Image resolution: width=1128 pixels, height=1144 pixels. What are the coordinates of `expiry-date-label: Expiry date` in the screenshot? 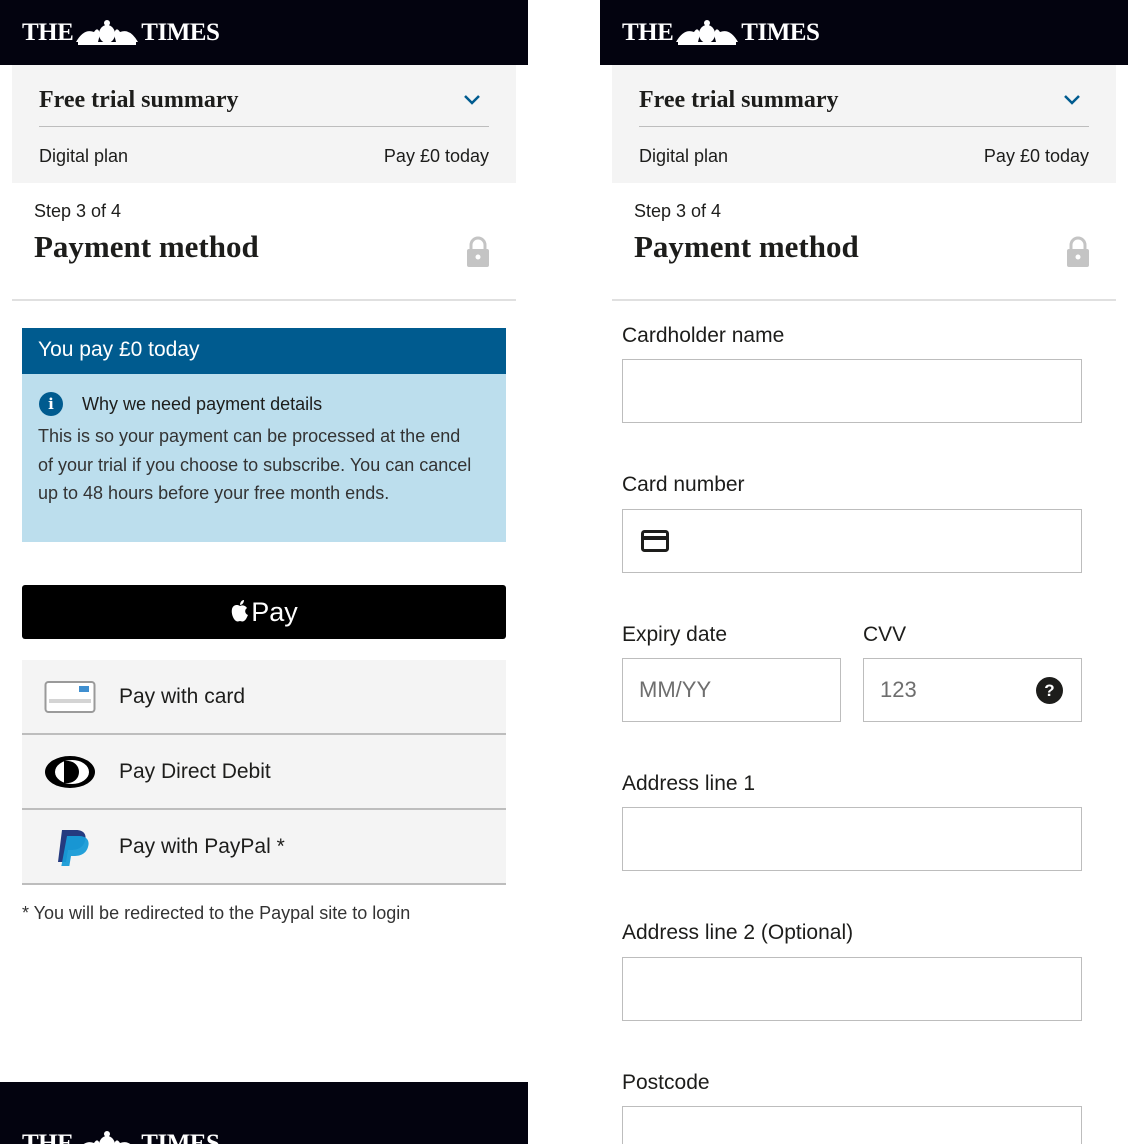 It's located at (675, 634).